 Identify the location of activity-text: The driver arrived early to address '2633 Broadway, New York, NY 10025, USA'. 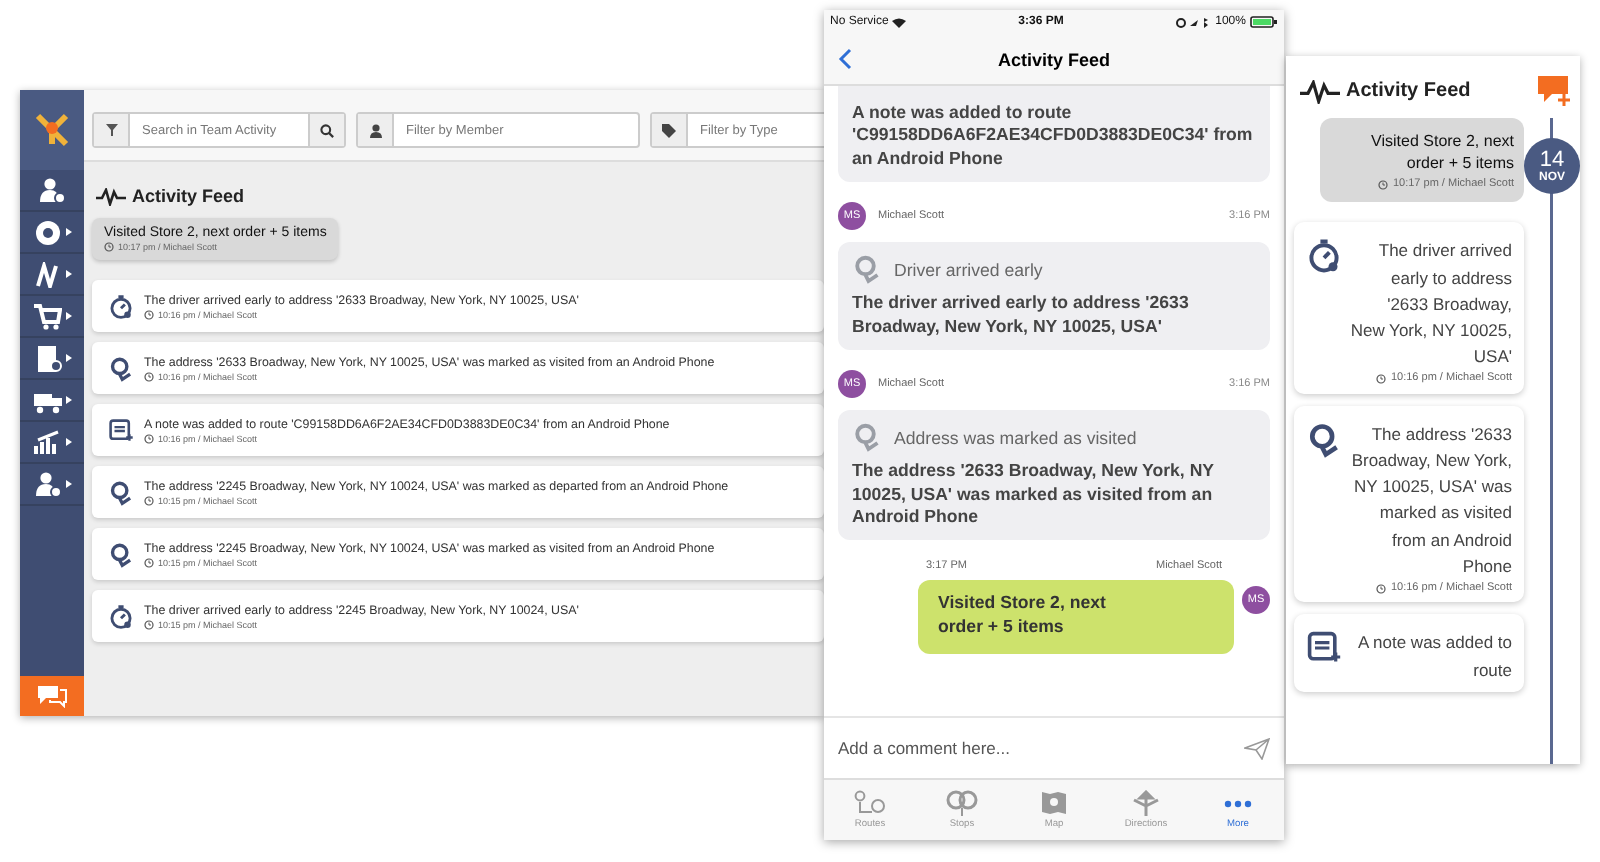
(1431, 304).